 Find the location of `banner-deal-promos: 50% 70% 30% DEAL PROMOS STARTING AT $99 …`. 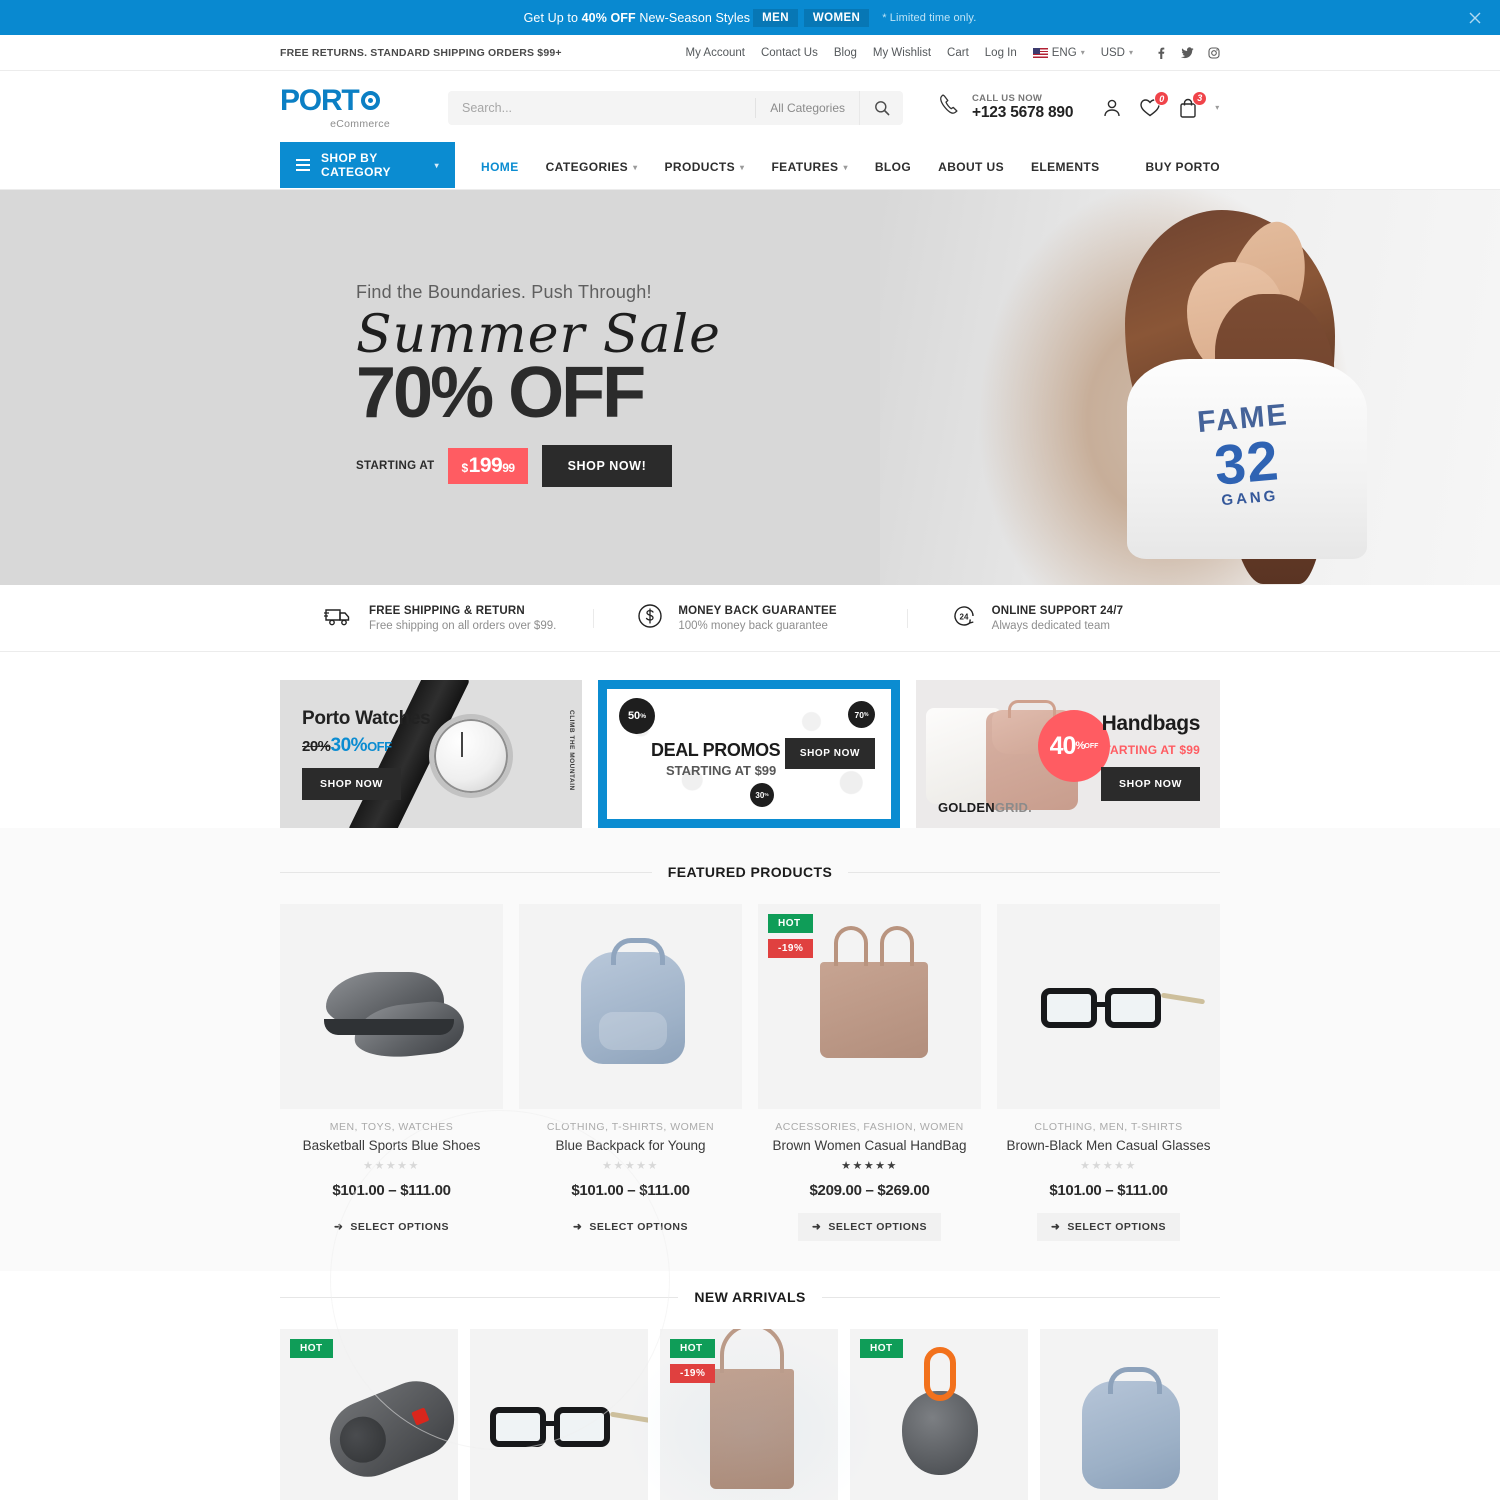

banner-deal-promos: 50% 70% 30% DEAL PROMOS STARTING AT $99 … is located at coordinates (749, 754).